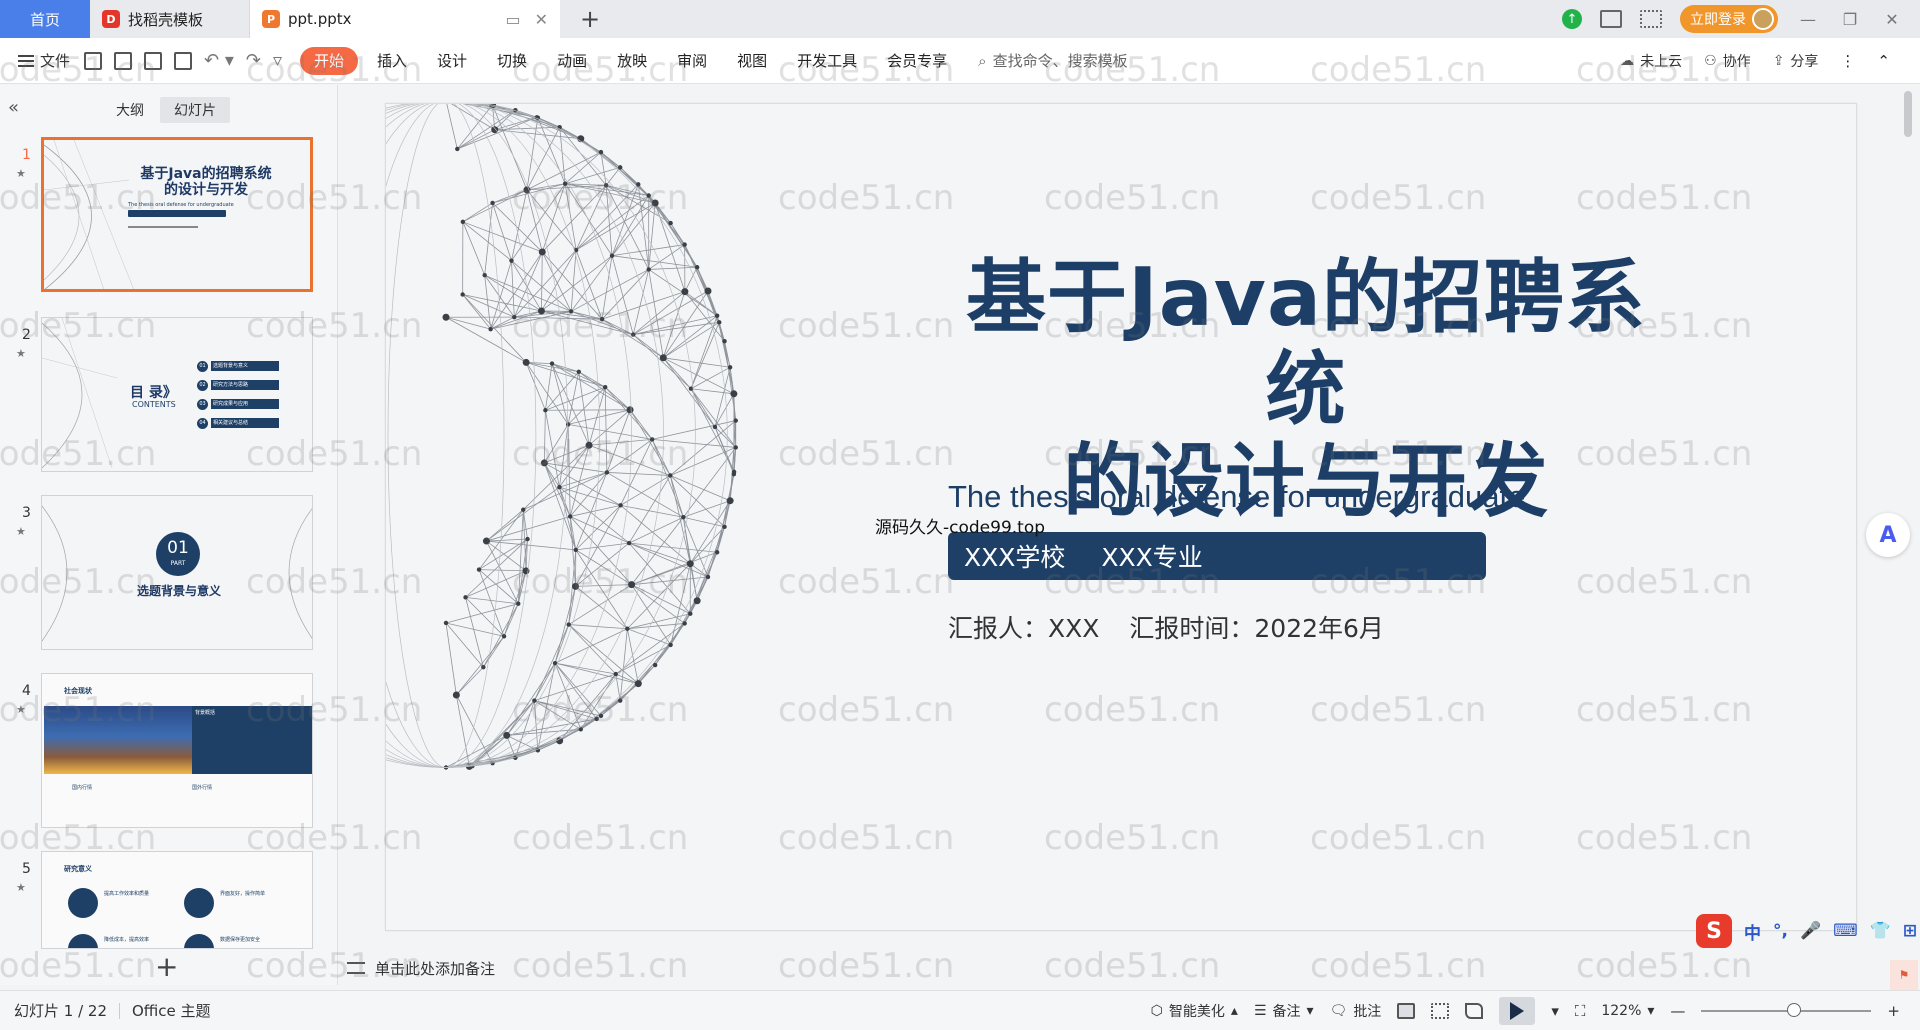 This screenshot has width=1920, height=1030. Describe the element at coordinates (1893, 1011) in the screenshot. I see `zoom-in-button: +` at that location.